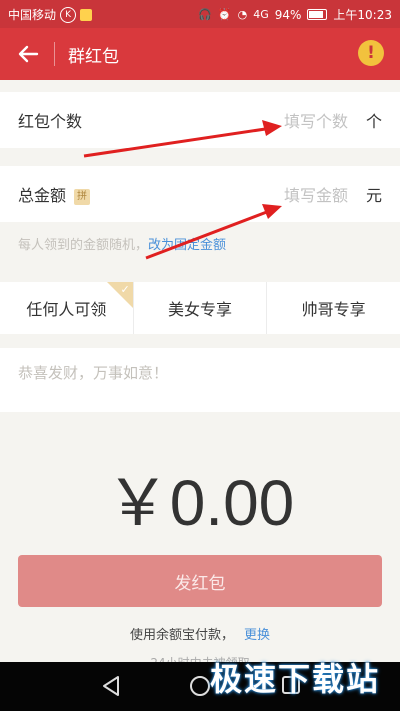 The height and width of the screenshot is (711, 400). Describe the element at coordinates (68, 14) in the screenshot. I see `k-badge-icon: K` at that location.